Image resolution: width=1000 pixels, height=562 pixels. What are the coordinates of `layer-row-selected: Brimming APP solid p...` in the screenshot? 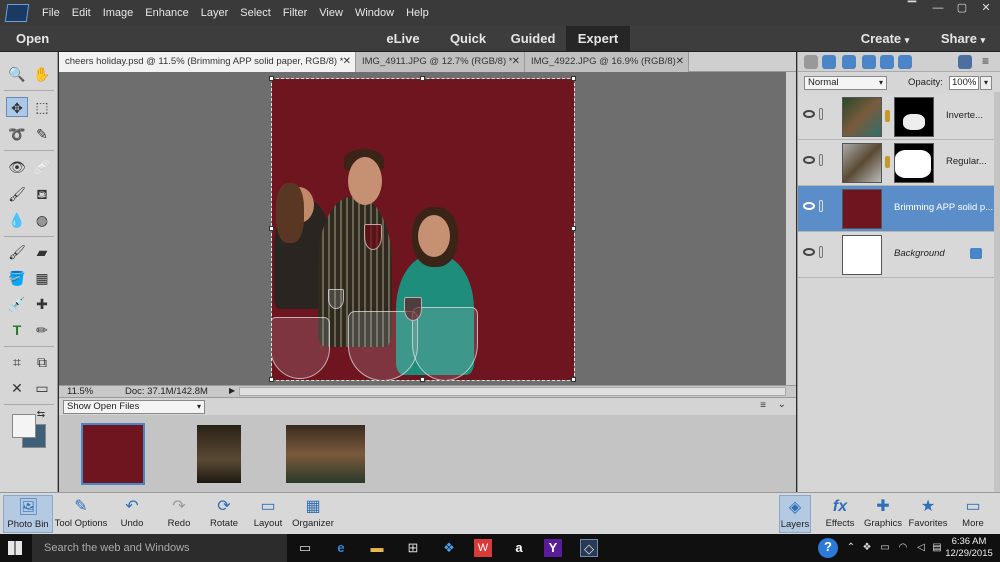 It's located at (896, 209).